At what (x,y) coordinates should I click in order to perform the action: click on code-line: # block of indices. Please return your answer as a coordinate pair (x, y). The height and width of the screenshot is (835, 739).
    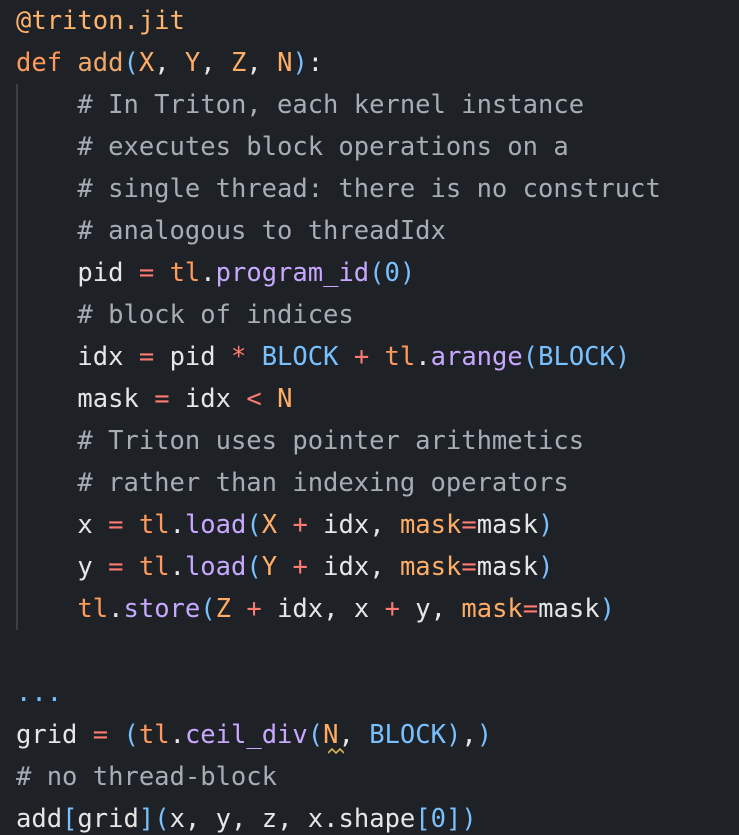
    Looking at the image, I should click on (215, 315).